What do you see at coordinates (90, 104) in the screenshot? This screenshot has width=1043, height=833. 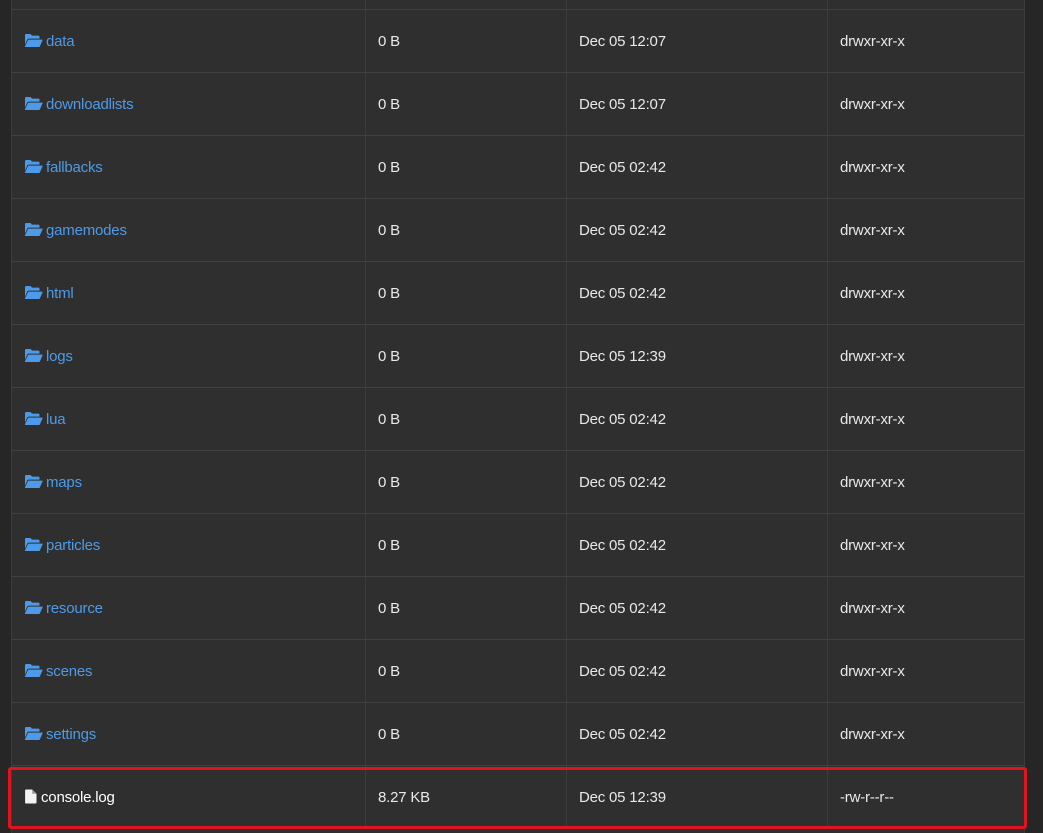 I see `folder-link: downloadlists` at bounding box center [90, 104].